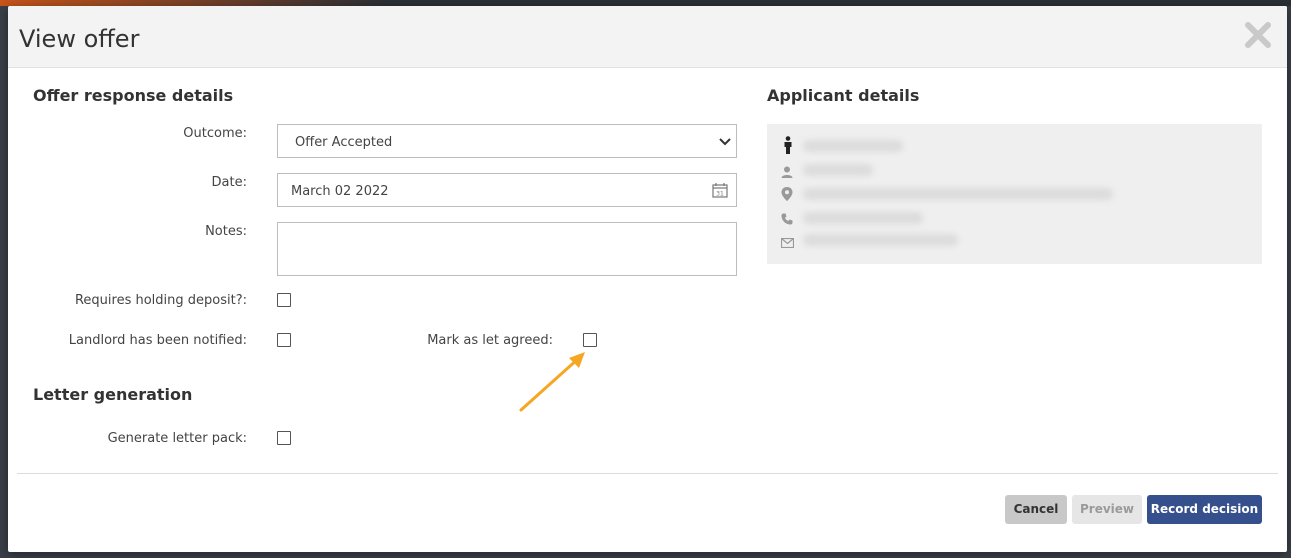  Describe the element at coordinates (226, 231) in the screenshot. I see `notes-label: Notes:` at that location.